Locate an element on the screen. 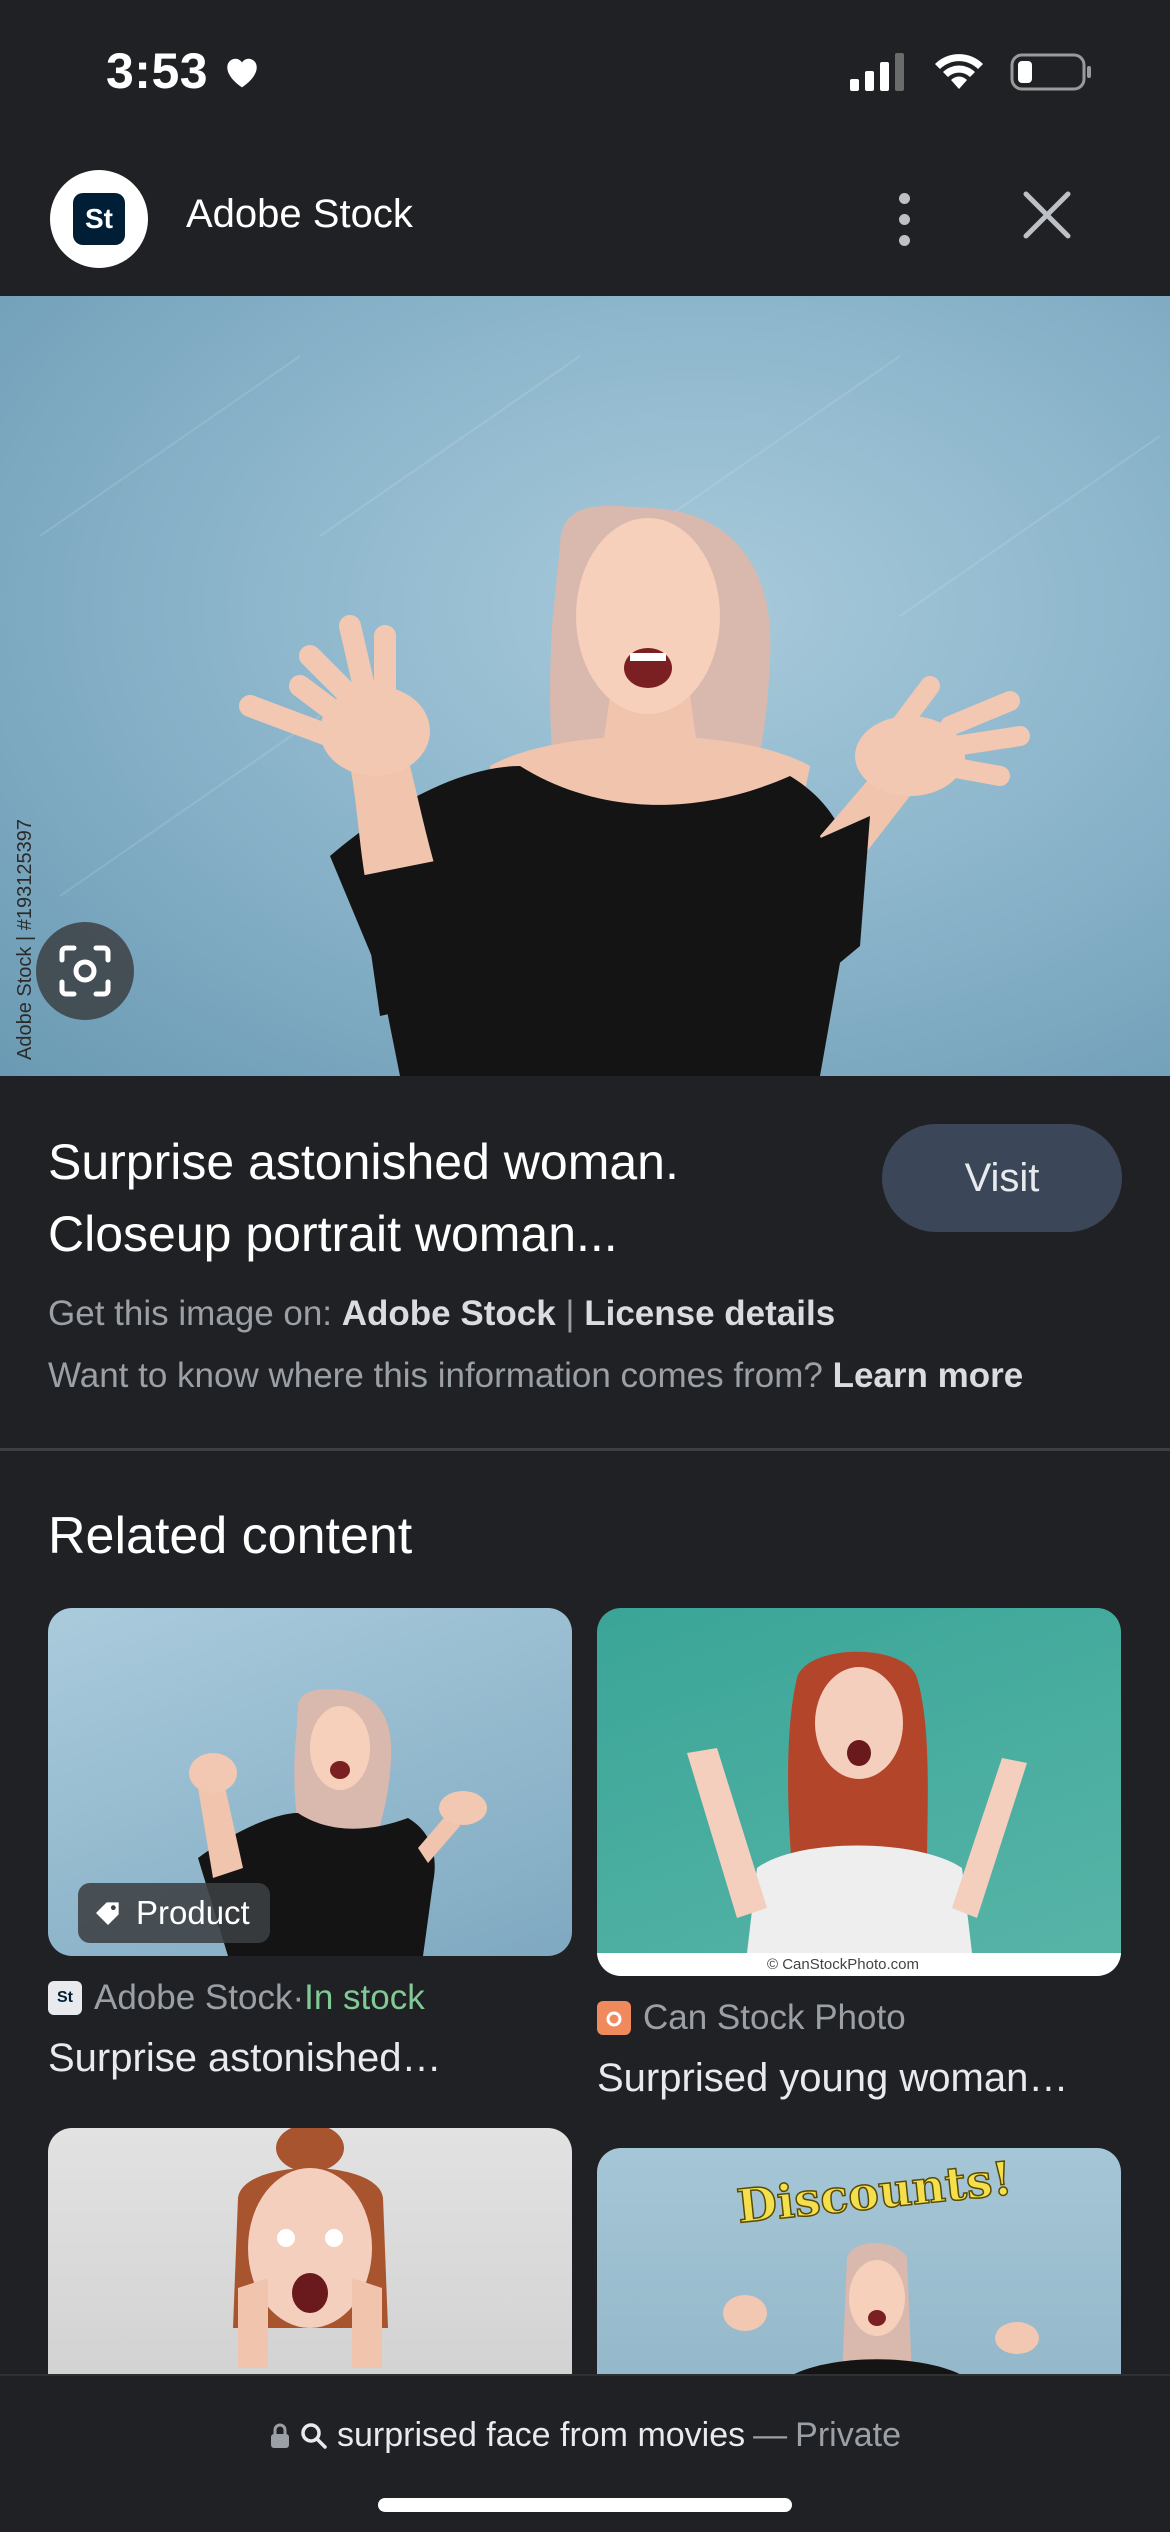 This screenshot has height=2532, width=1170. canstock-watermark: © CanStockPhoto.com is located at coordinates (843, 1964).